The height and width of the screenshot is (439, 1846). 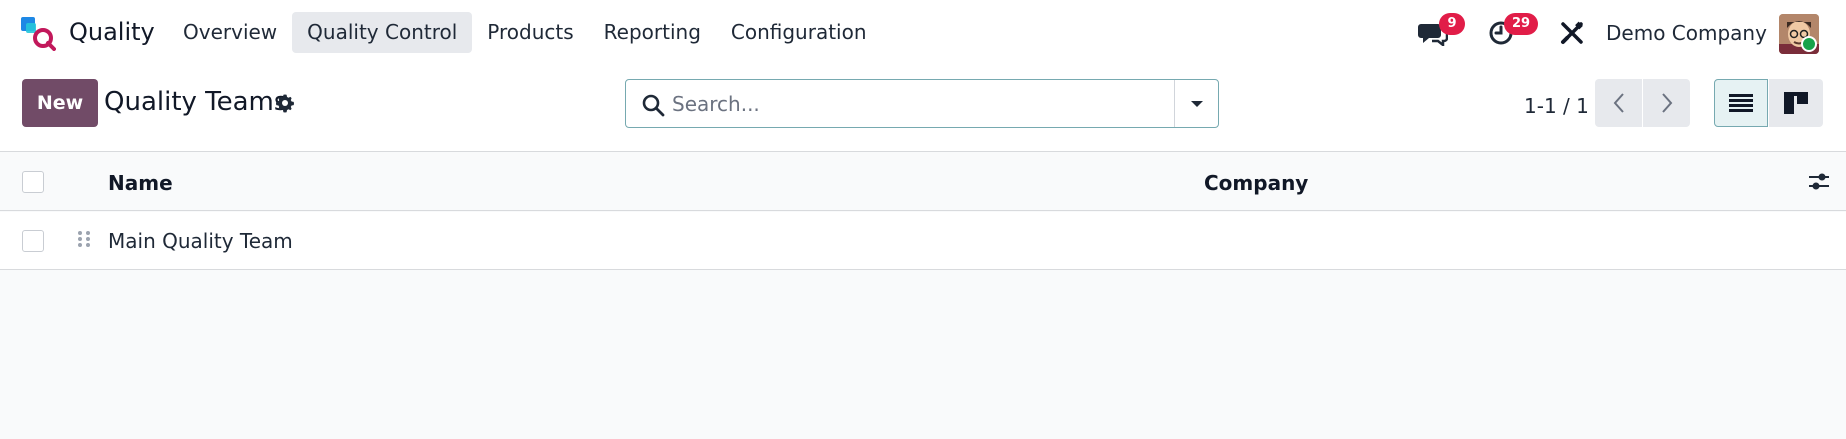 What do you see at coordinates (653, 105) in the screenshot?
I see `search-icon` at bounding box center [653, 105].